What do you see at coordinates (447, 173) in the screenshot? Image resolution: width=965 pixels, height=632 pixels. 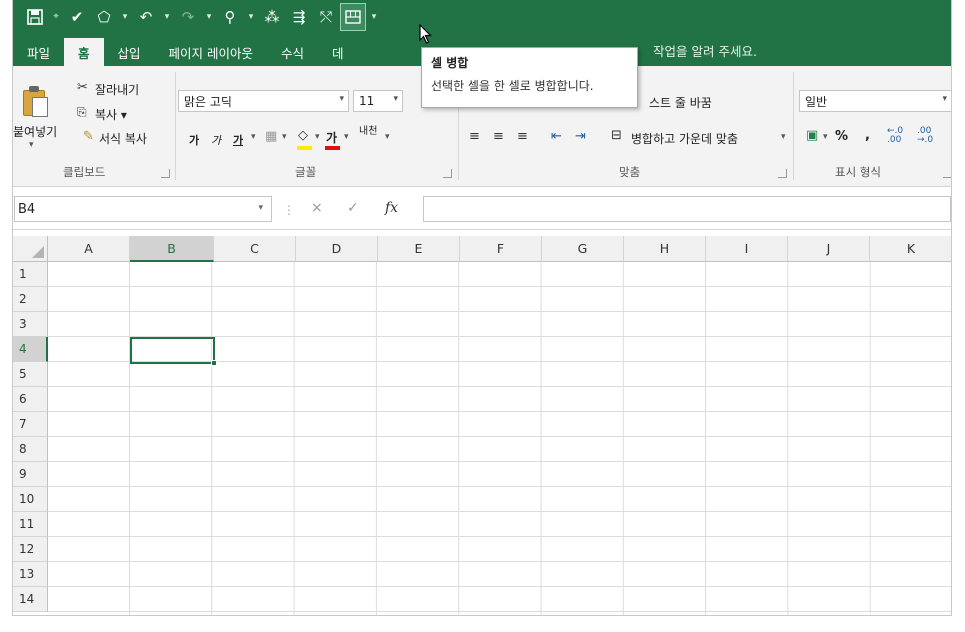 I see `font-launcher-icon` at bounding box center [447, 173].